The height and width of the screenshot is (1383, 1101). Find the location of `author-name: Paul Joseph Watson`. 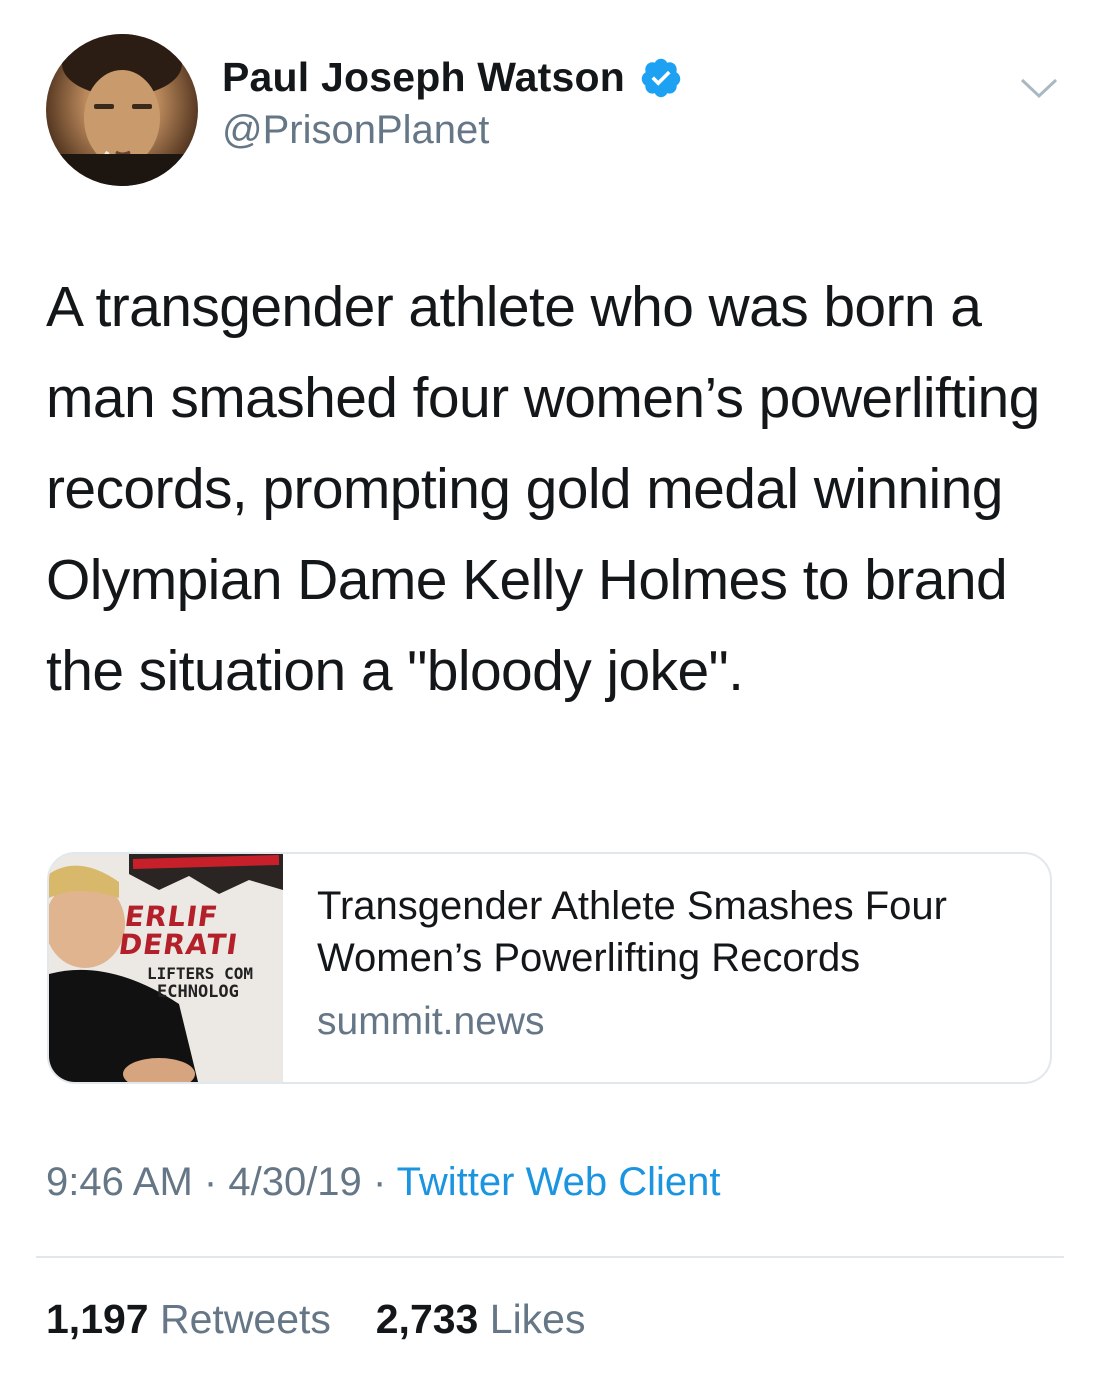

author-name: Paul Joseph Watson is located at coordinates (423, 77).